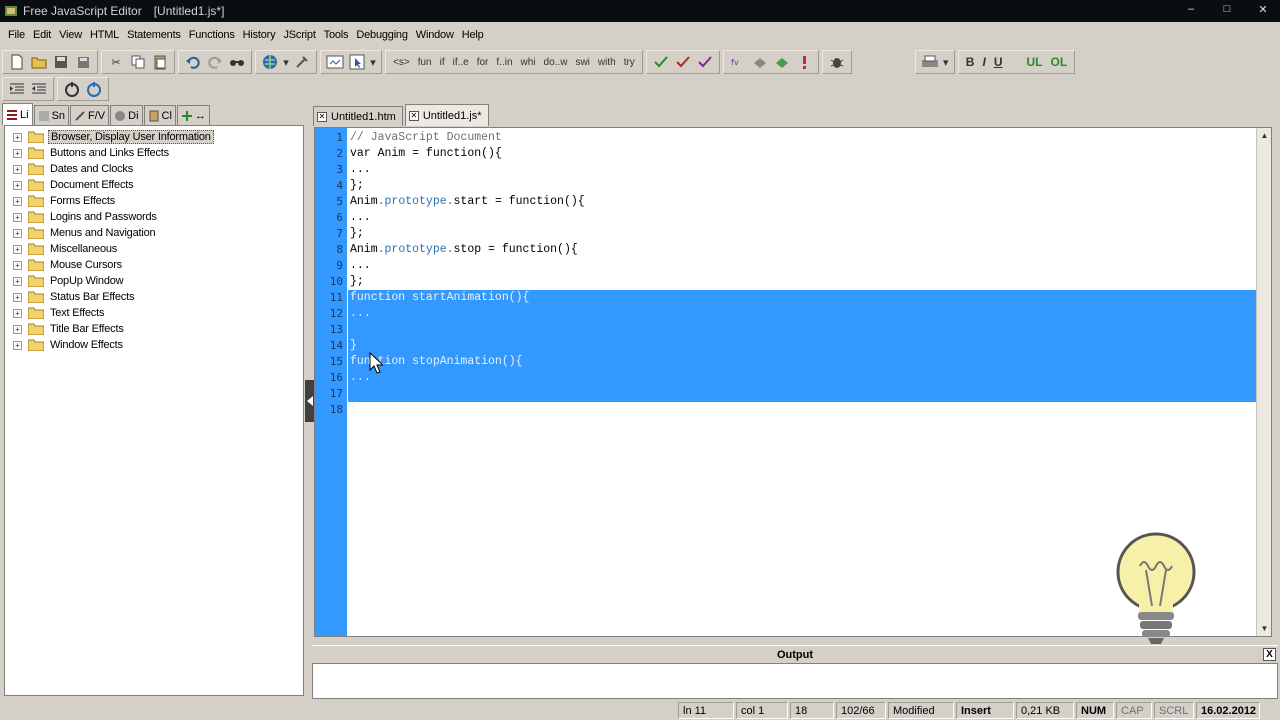 The width and height of the screenshot is (1280, 720). I want to click on code-line: // JavaScript Document, so click(426, 138).